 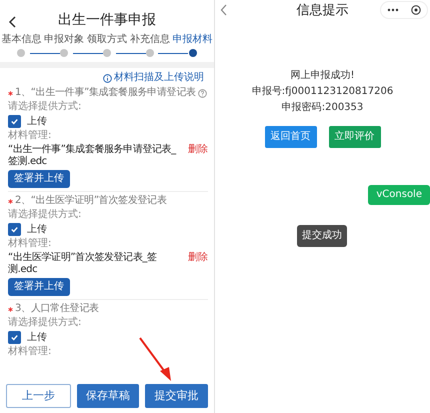 What do you see at coordinates (192, 40) in the screenshot?
I see `step-label: 申报材料` at bounding box center [192, 40].